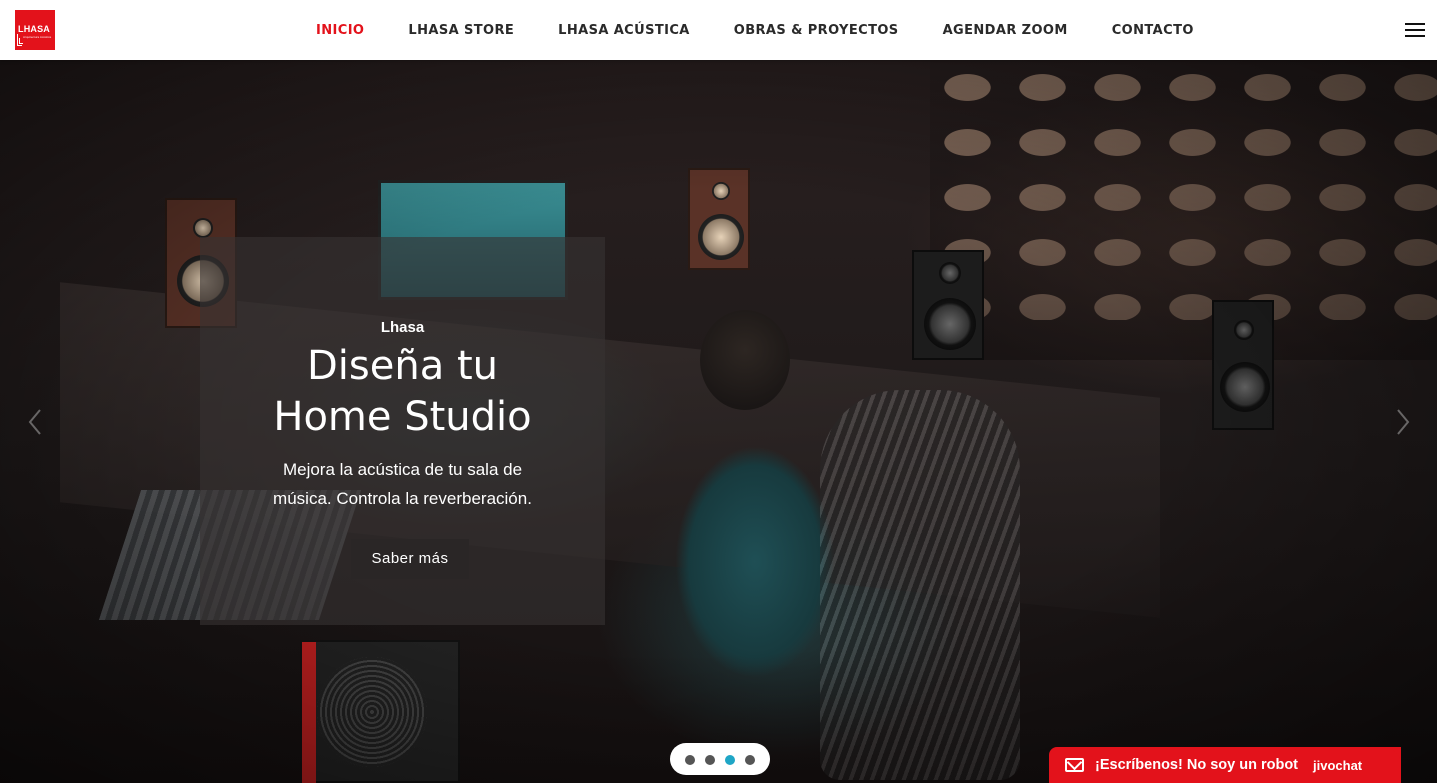 The width and height of the screenshot is (1437, 783). What do you see at coordinates (402, 417) in the screenshot?
I see `slide-title-line-2: Home Studio` at bounding box center [402, 417].